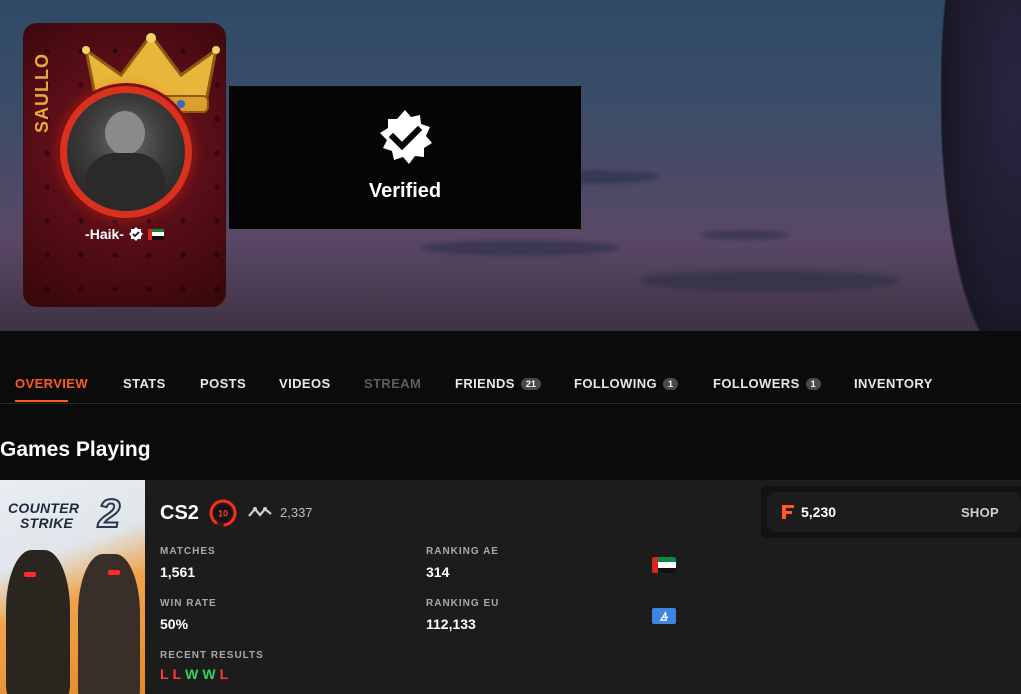 Image resolution: width=1021 pixels, height=694 pixels. I want to click on tab-videos: VIDEOS, so click(305, 383).